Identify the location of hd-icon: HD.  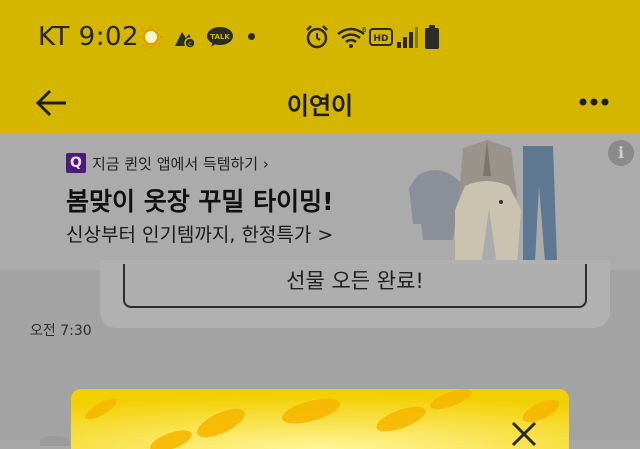
(381, 37).